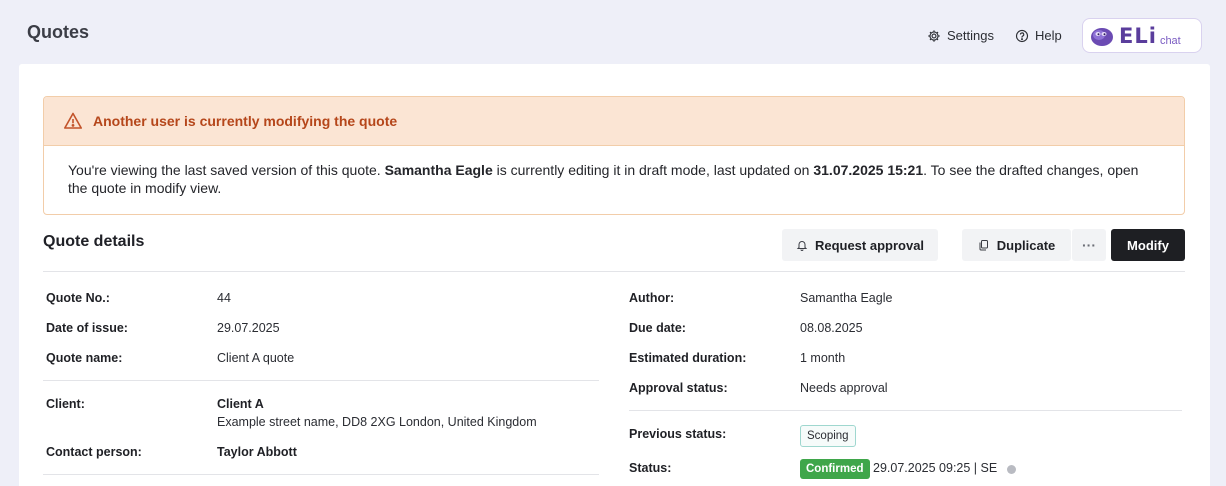 The width and height of the screenshot is (1226, 486). I want to click on client-label: Client:, so click(65, 404).